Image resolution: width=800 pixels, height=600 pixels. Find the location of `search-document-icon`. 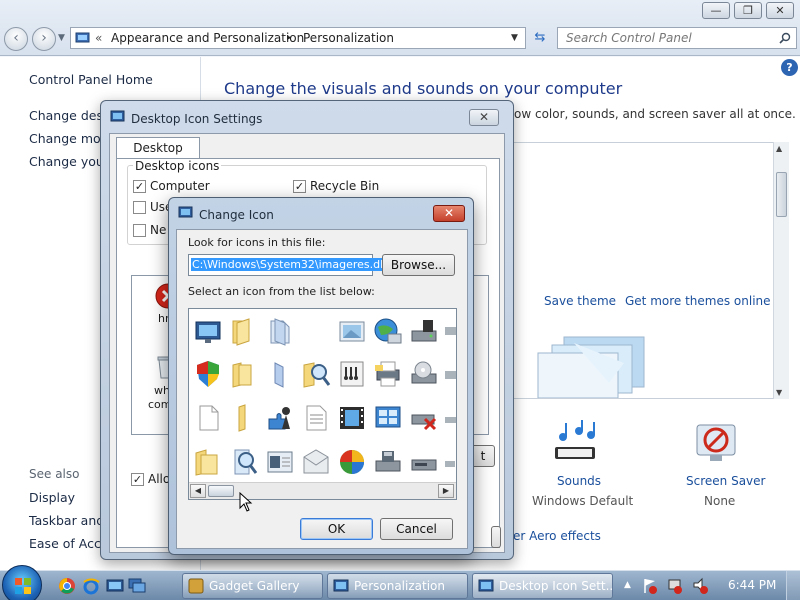

search-document-icon is located at coordinates (244, 462).